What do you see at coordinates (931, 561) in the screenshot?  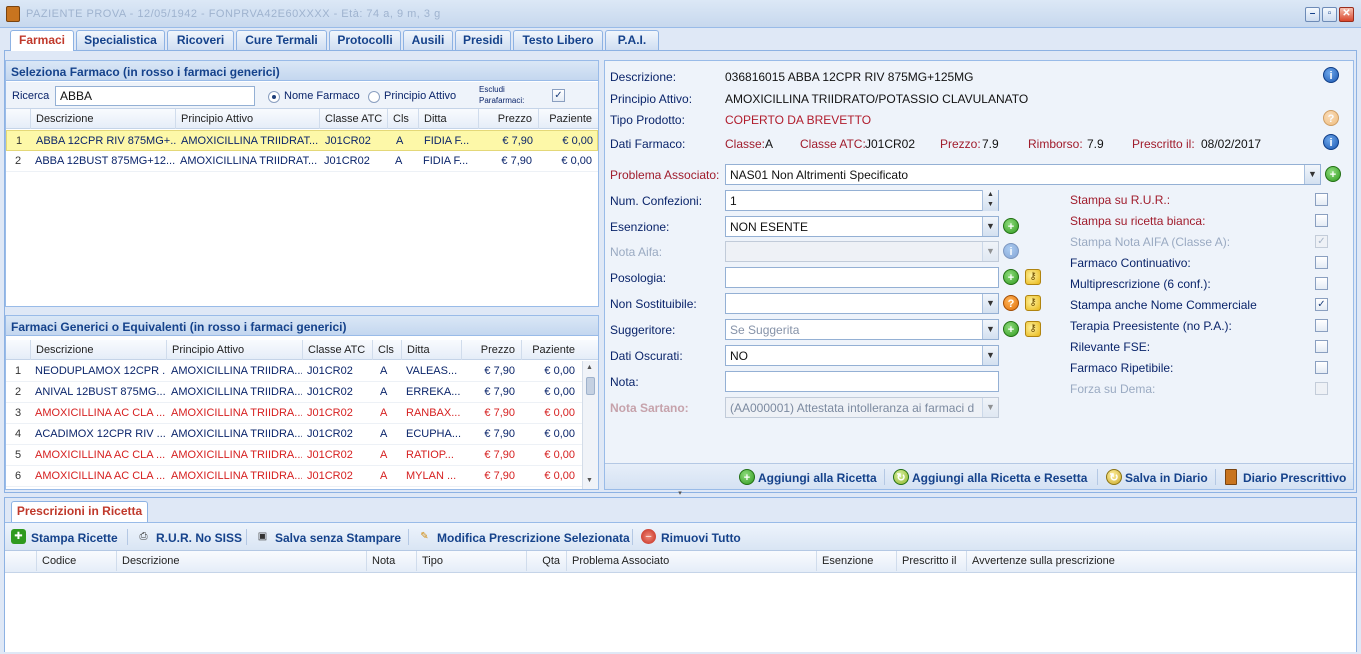 I see `col-prescritto-il: Prescritto il` at bounding box center [931, 561].